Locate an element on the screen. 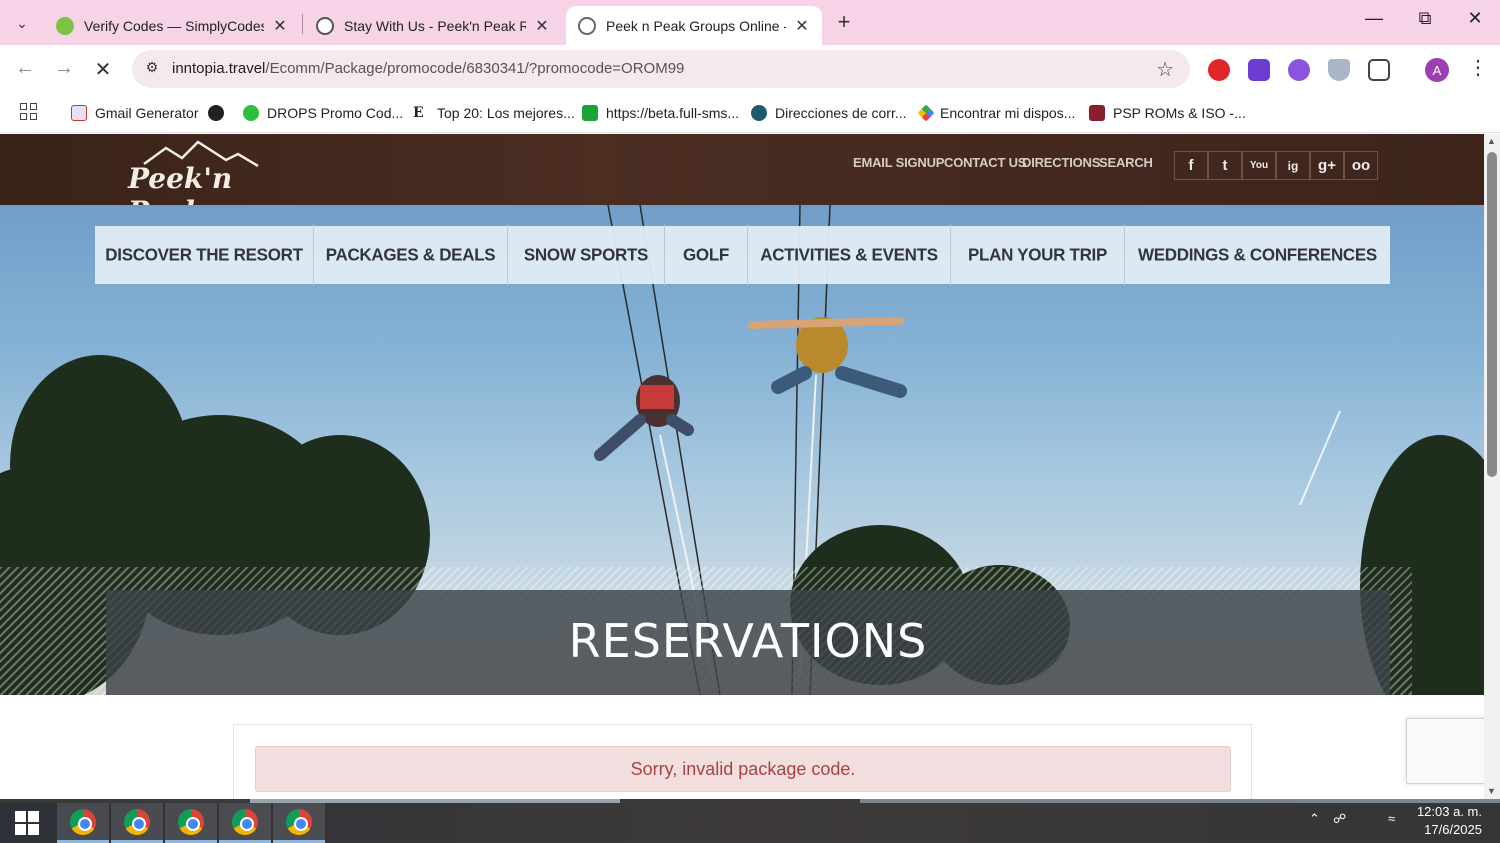 This screenshot has height=843, width=1500. direcciones-icon is located at coordinates (759, 113).